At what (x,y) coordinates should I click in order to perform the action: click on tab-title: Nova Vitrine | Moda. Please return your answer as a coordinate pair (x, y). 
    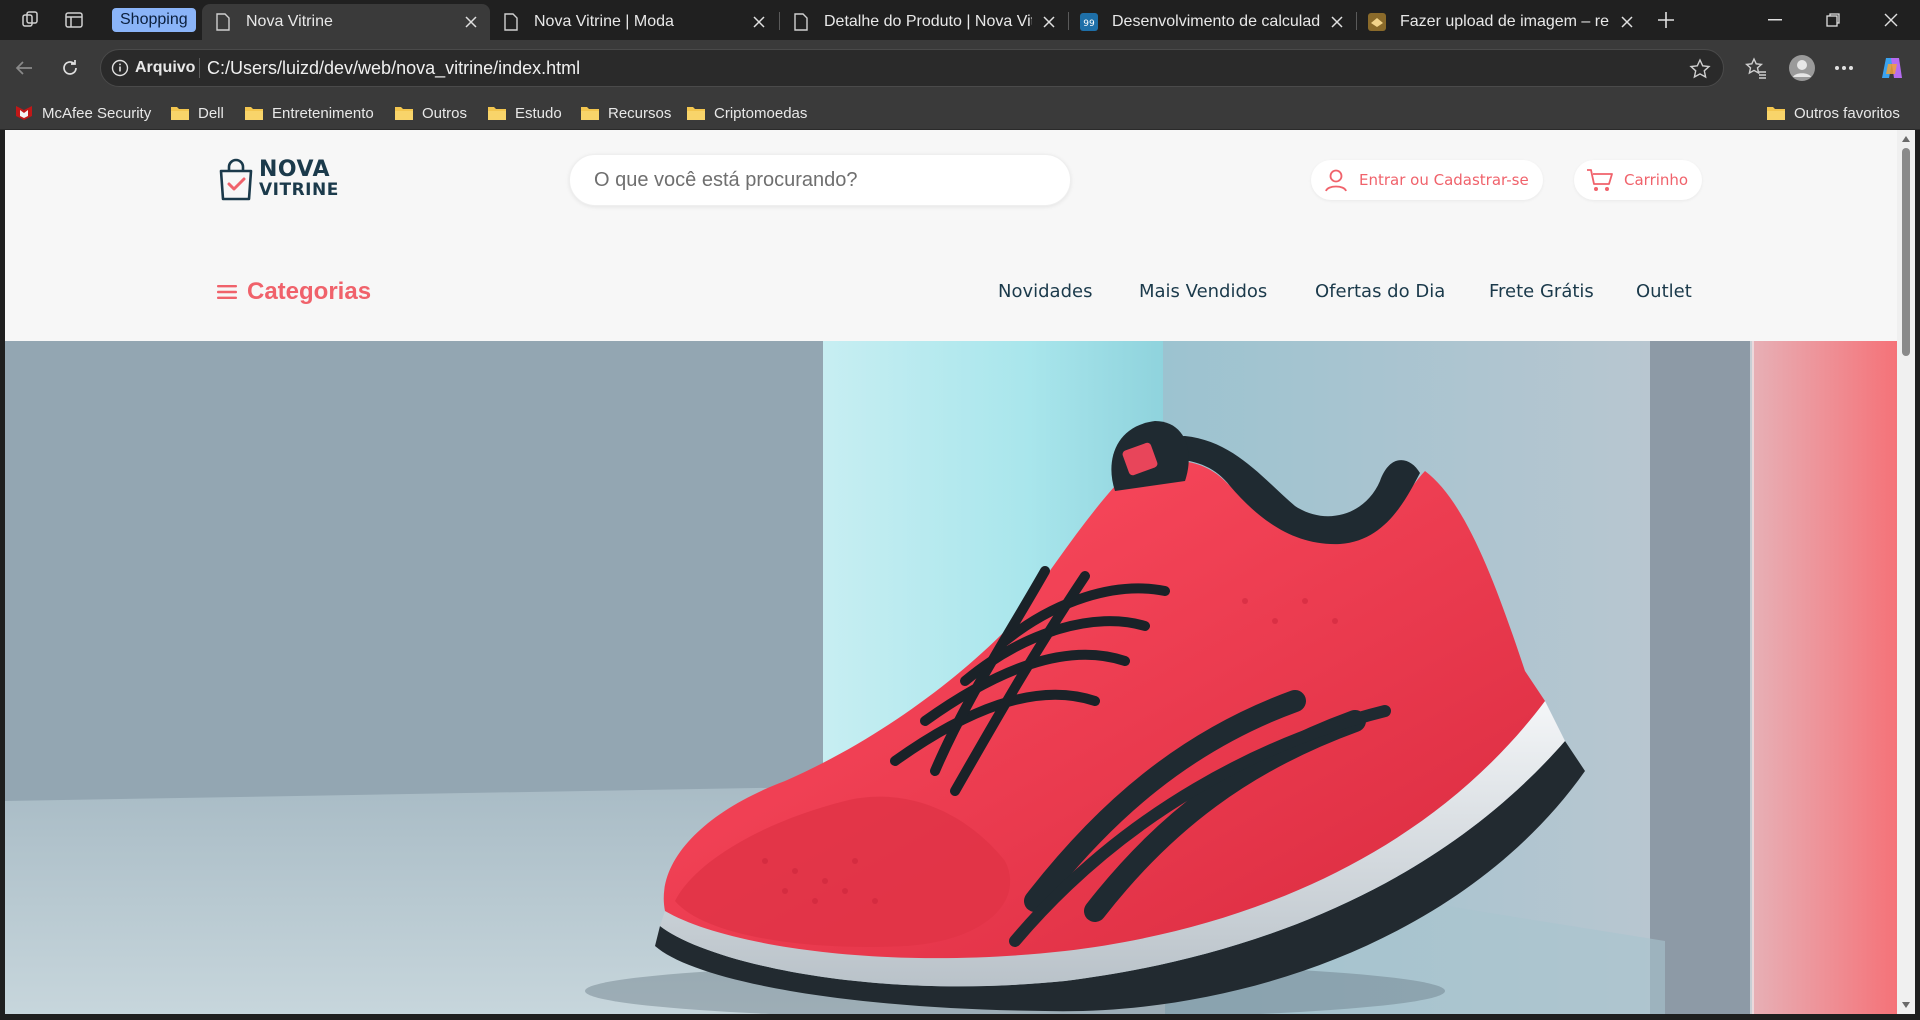
    Looking at the image, I should click on (604, 21).